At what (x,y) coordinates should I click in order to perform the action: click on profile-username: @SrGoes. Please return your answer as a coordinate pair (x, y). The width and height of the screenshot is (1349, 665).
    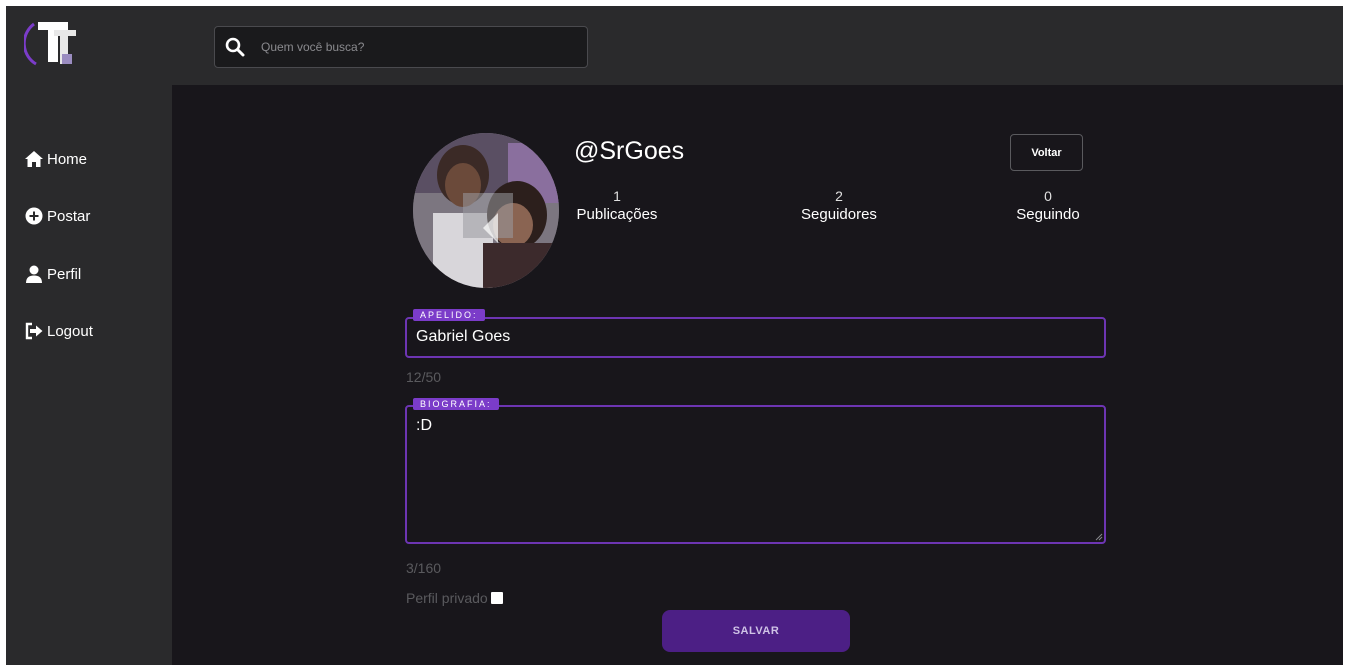
    Looking at the image, I should click on (629, 151).